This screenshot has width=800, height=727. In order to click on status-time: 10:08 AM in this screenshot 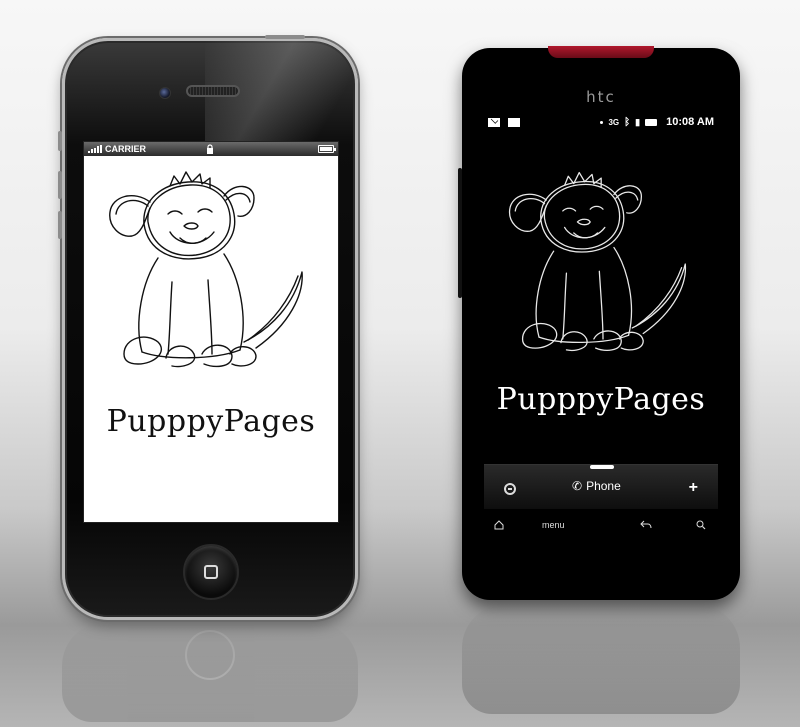, I will do `click(690, 122)`.